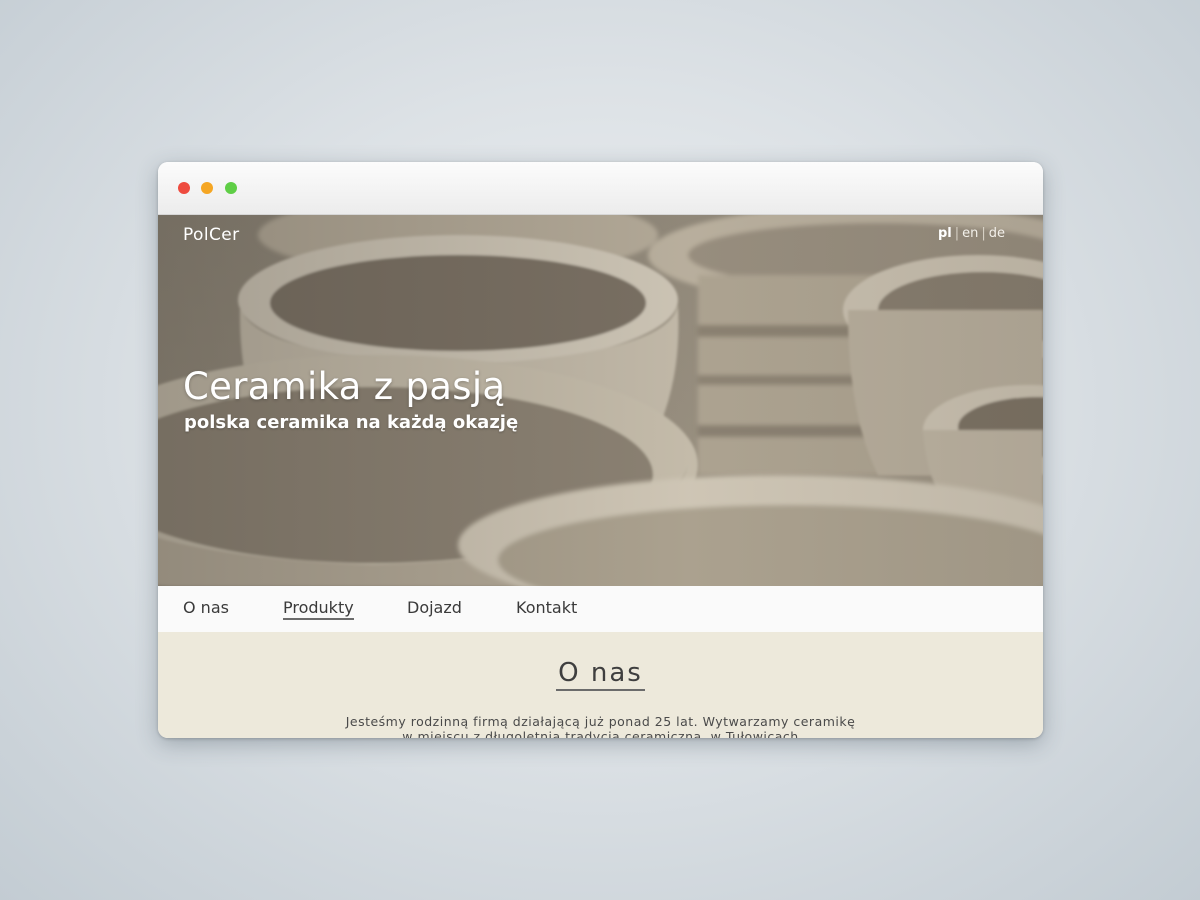 Image resolution: width=1200 pixels, height=900 pixels. I want to click on main-navigation: O nas Produkty Dojazd Kontakt, so click(600, 609).